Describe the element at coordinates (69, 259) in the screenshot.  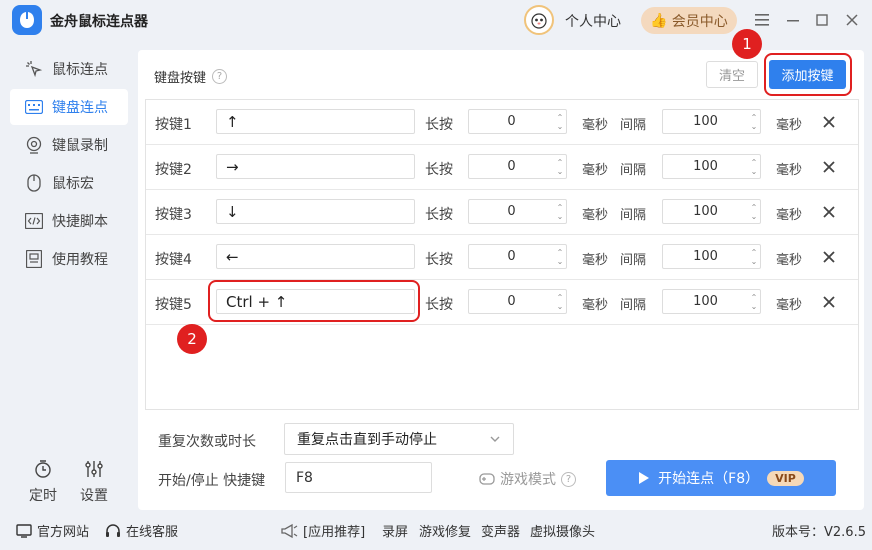
I see `sidebar-item-tutorial: 使用教程` at that location.